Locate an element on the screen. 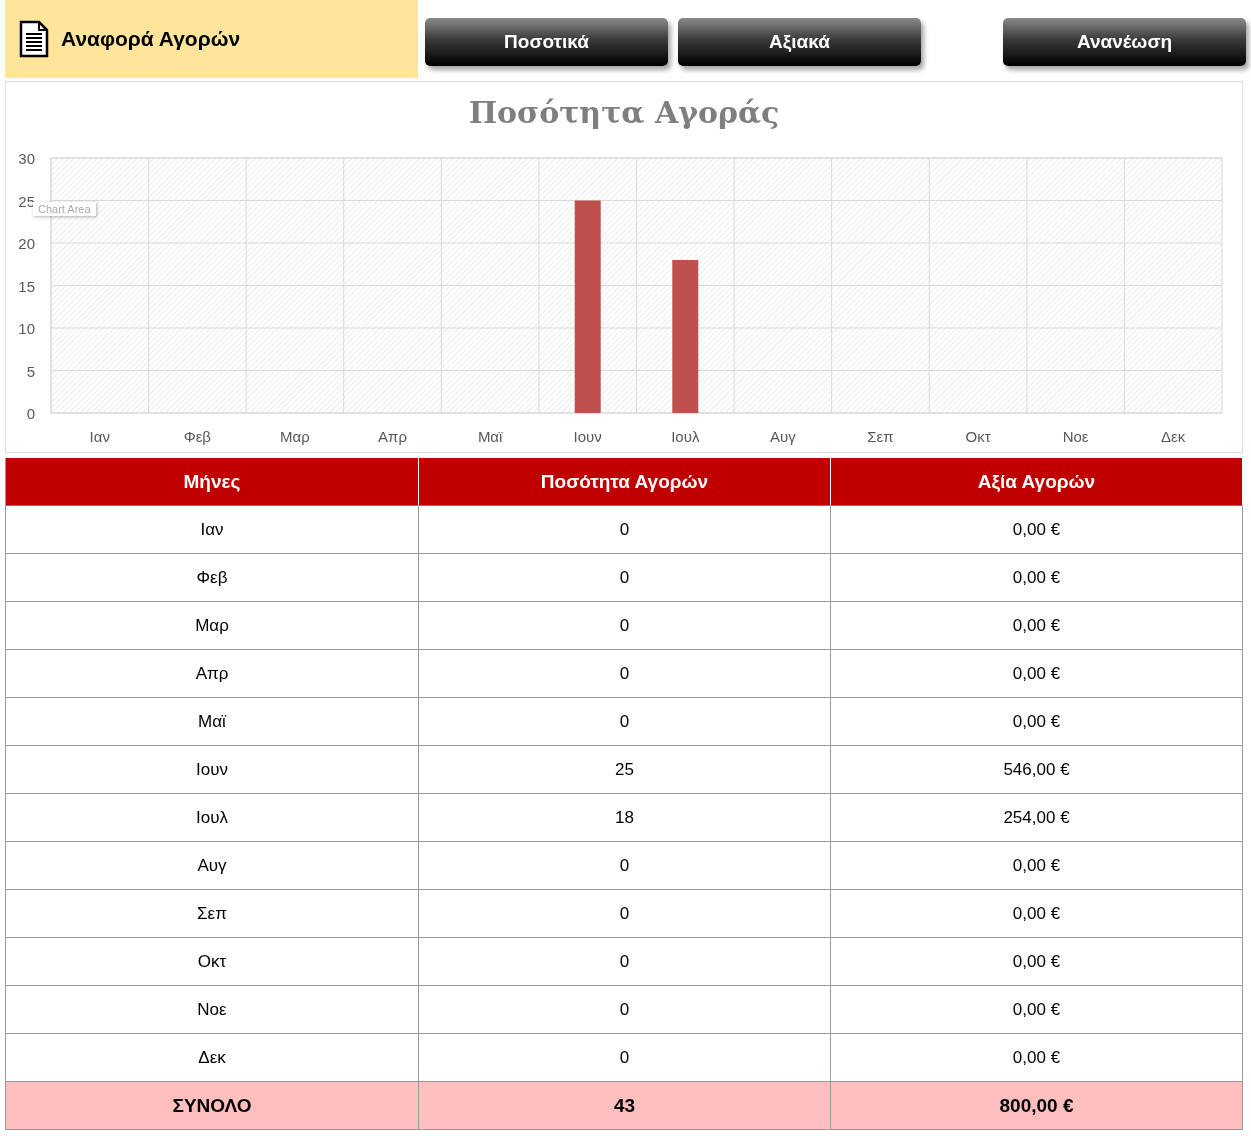 The width and height of the screenshot is (1251, 1136). refresh-button: Ανανέωση is located at coordinates (1124, 42).